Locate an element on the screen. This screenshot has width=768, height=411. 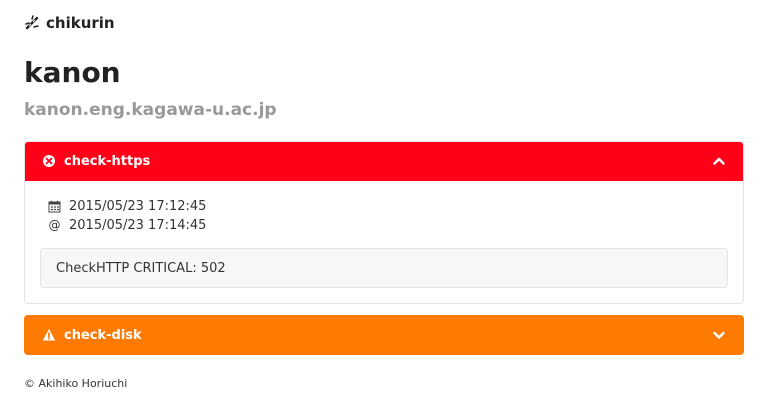
check-output-text: CheckHTTP CRITICAL: 502 is located at coordinates (141, 268).